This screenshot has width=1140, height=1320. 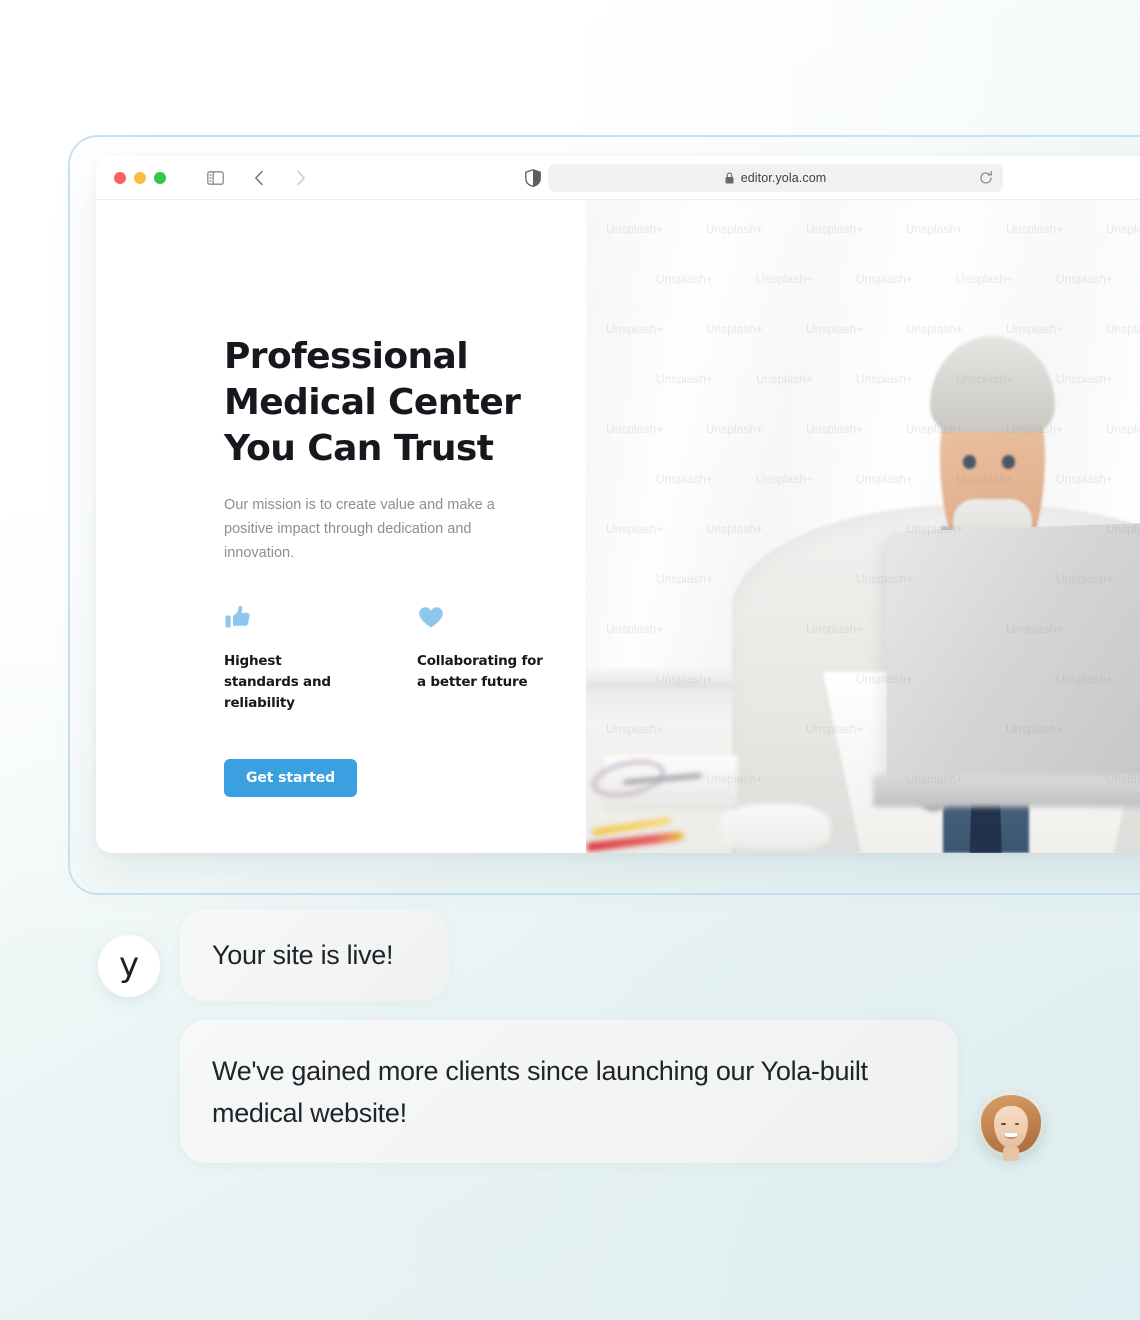 I want to click on get-started-button: Get started, so click(x=291, y=778).